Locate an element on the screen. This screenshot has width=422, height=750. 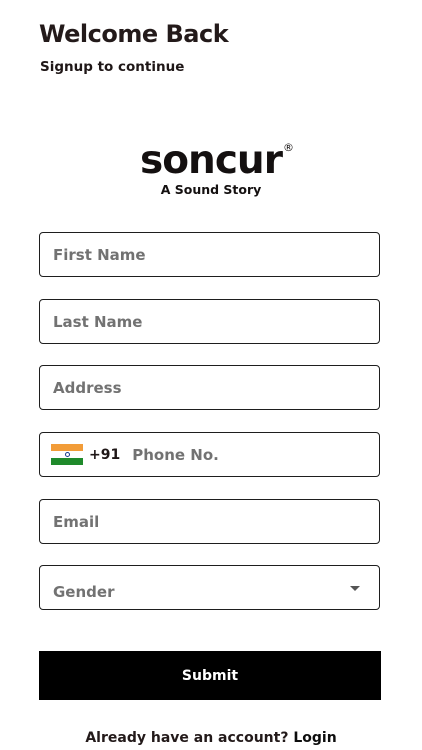
logo-wordmark-text: soncur is located at coordinates (211, 160).